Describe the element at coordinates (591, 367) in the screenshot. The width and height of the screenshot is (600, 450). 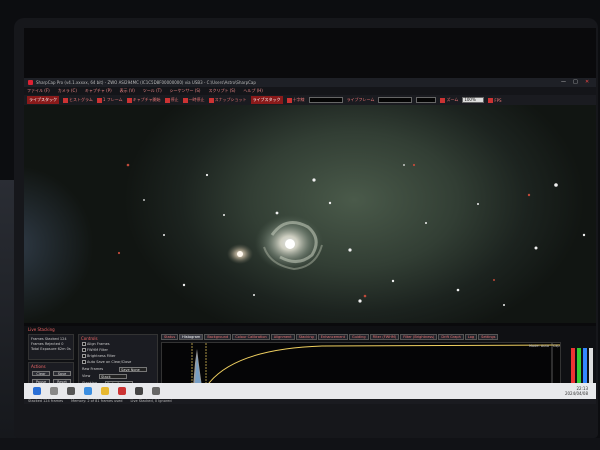
I see `luminance-level-bar` at that location.